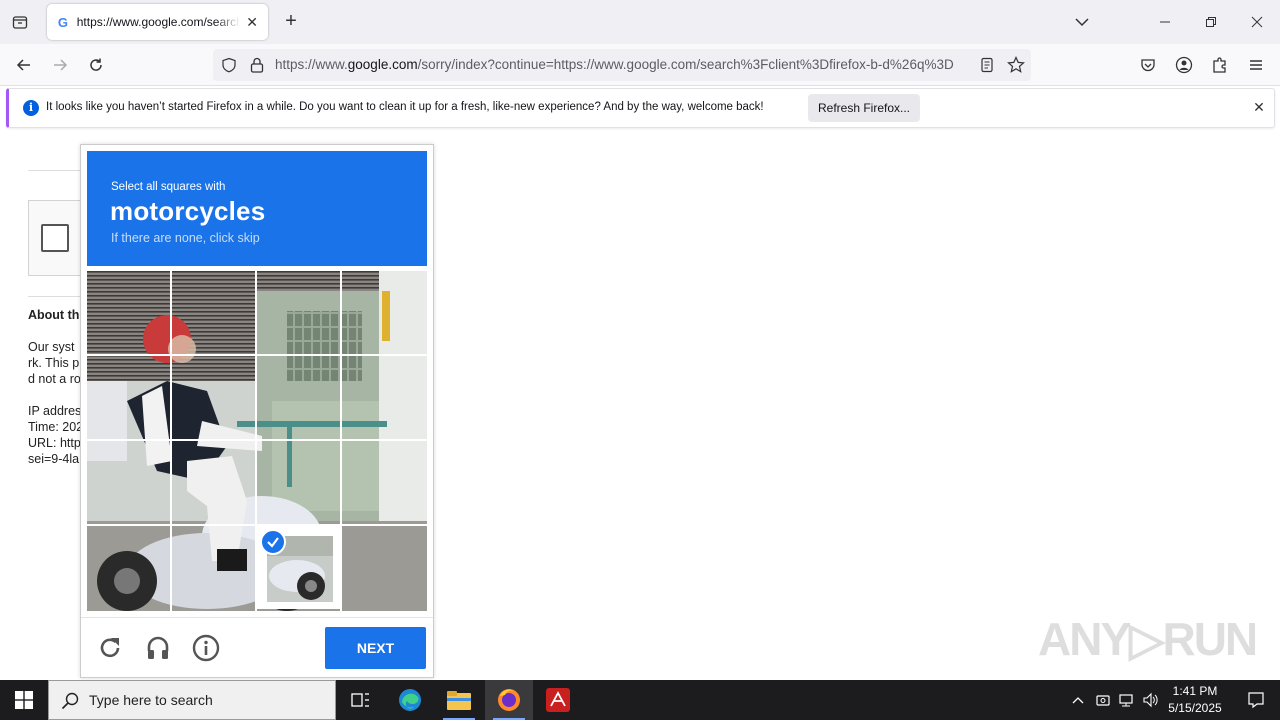 The height and width of the screenshot is (720, 1280). I want to click on page-text-line: Our syst, so click(51, 347).